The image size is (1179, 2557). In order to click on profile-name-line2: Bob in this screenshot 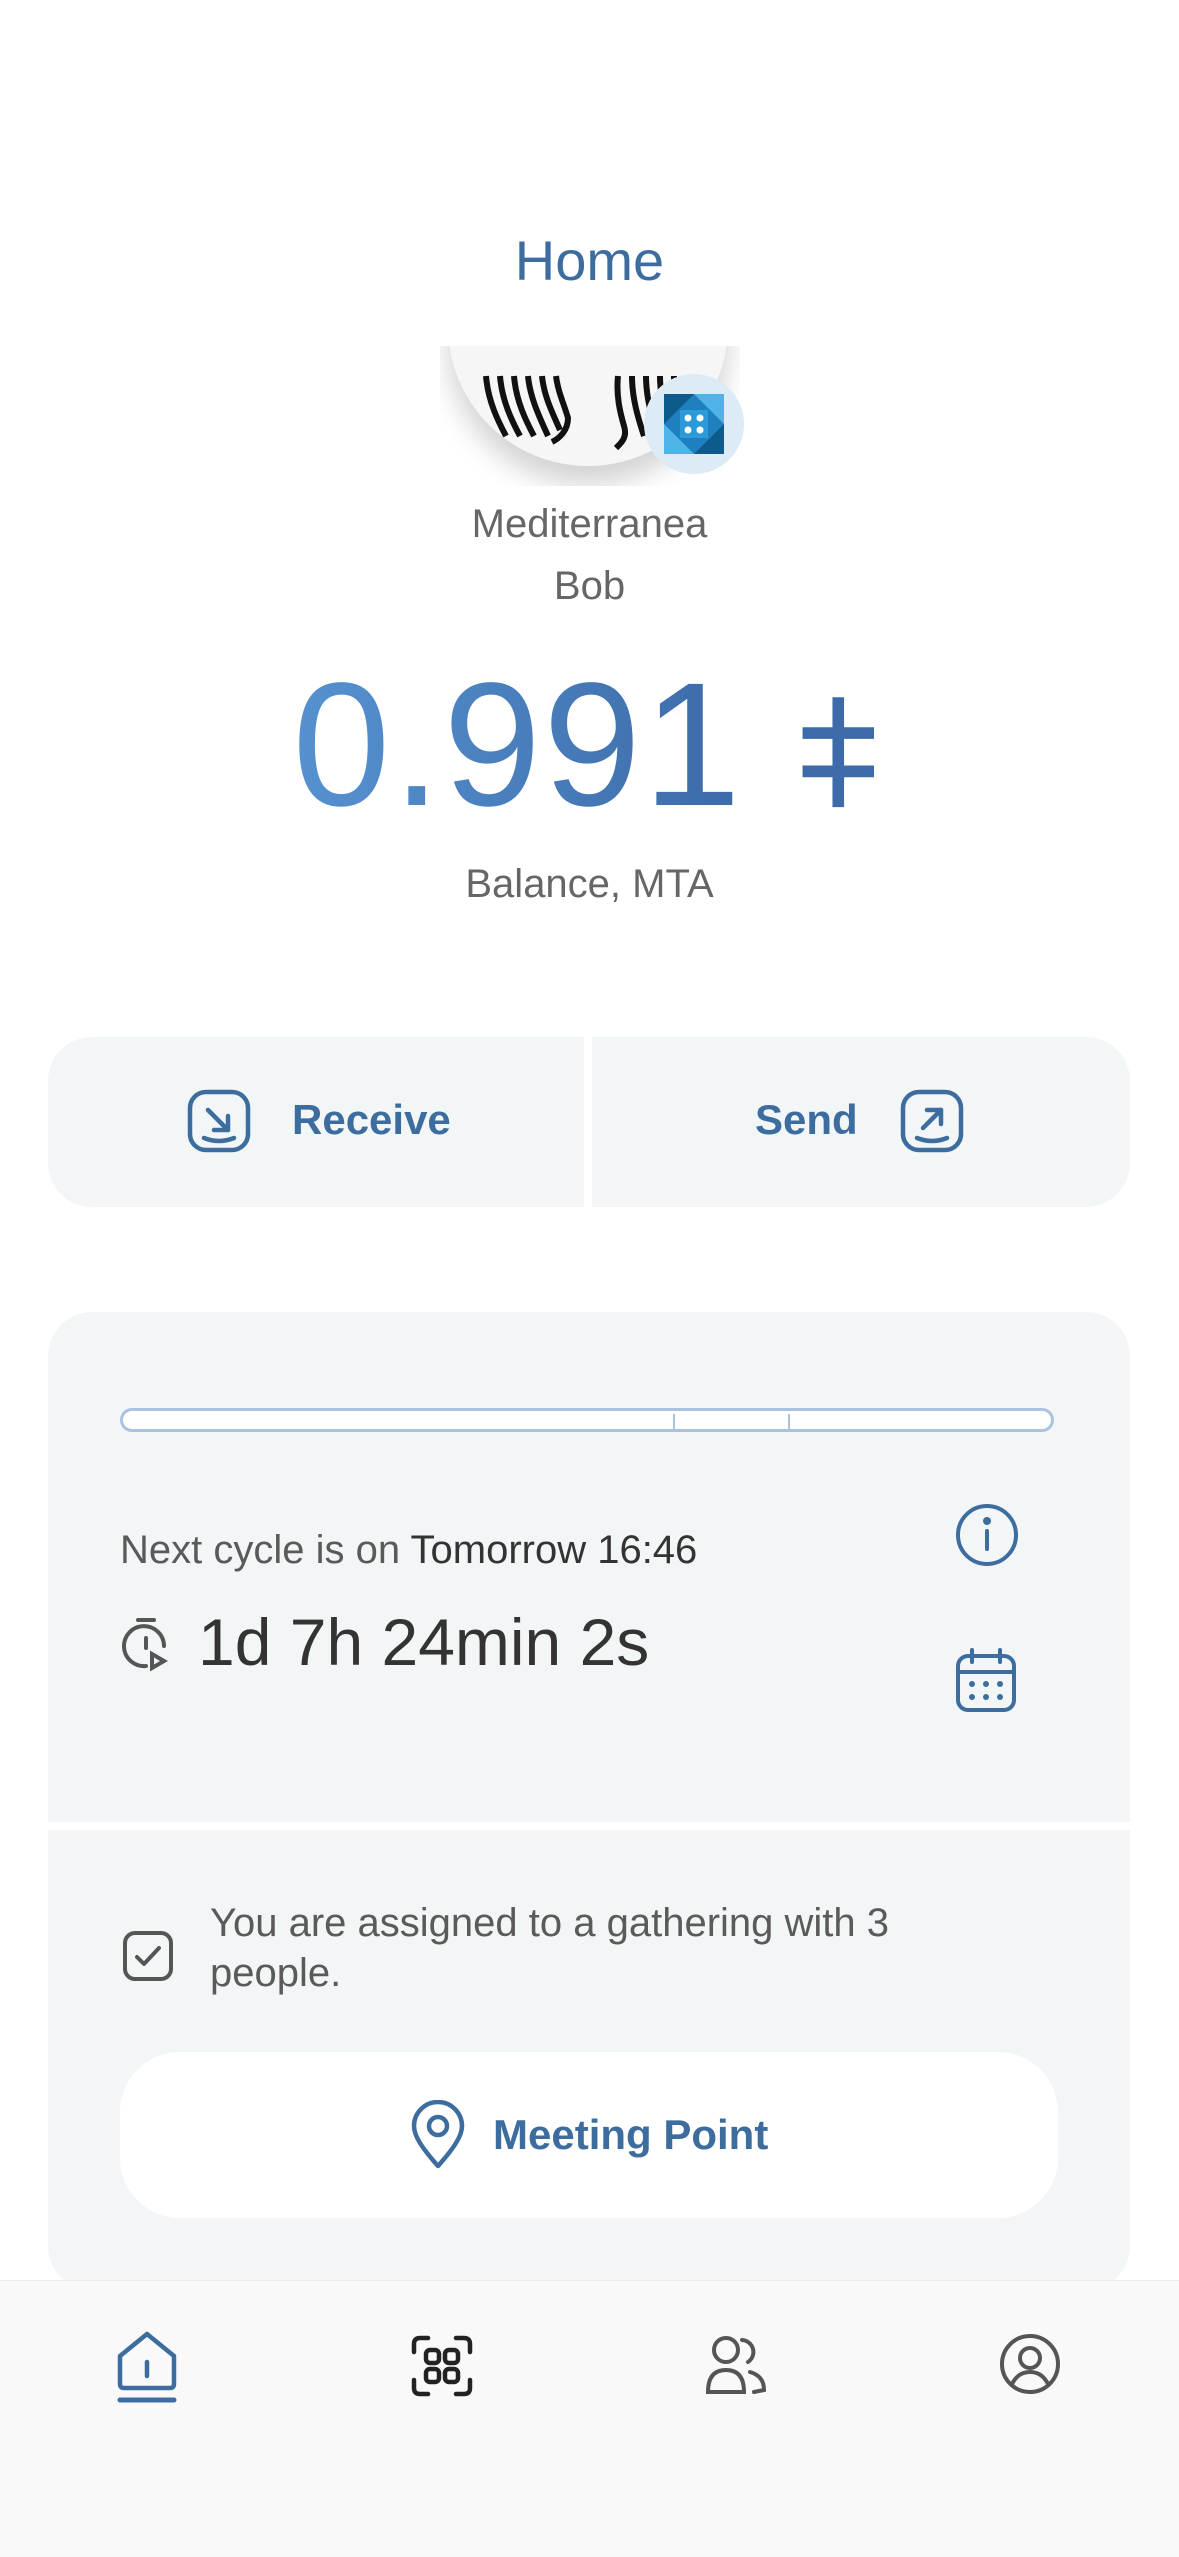, I will do `click(589, 586)`.